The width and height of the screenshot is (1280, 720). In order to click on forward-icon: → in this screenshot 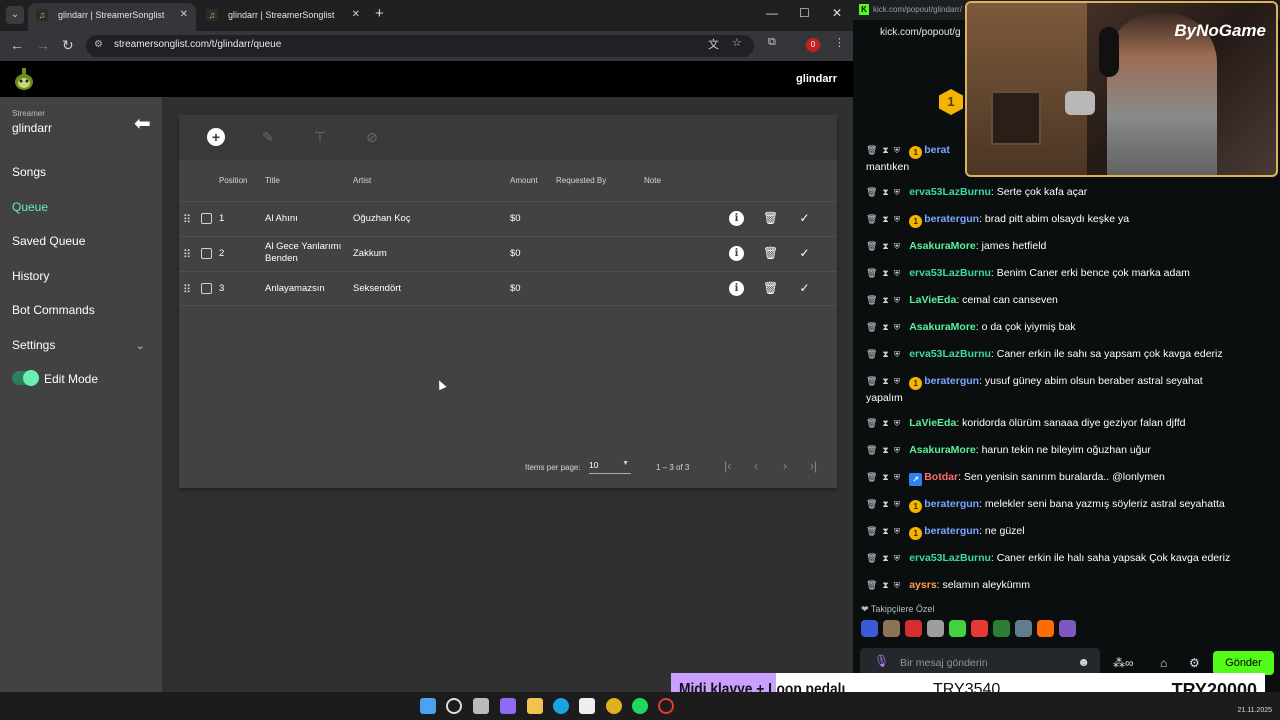, I will do `click(43, 45)`.